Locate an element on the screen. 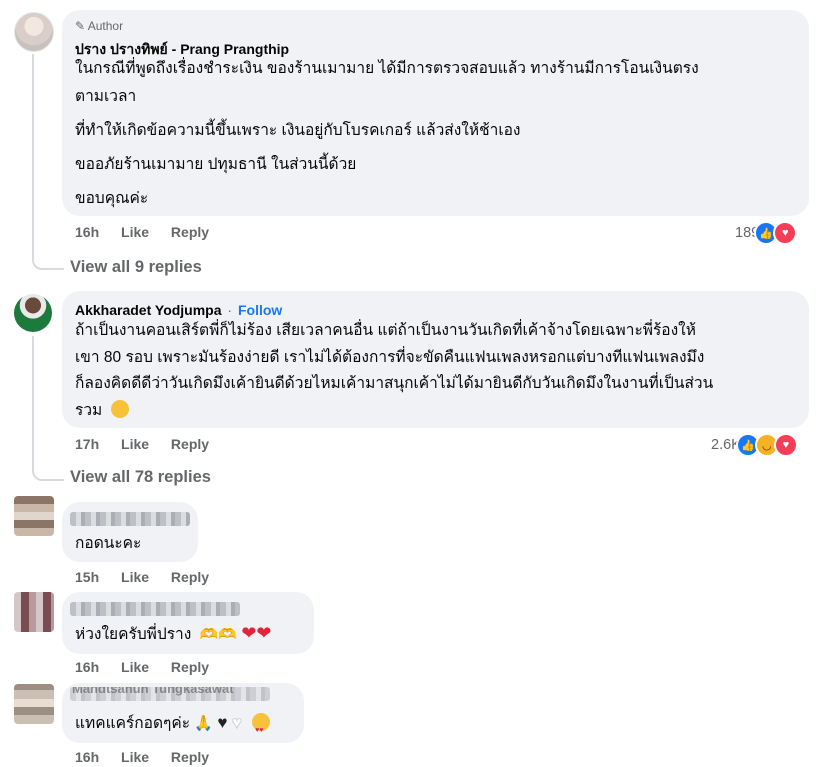 The width and height of the screenshot is (820, 767). author-badge: ✎ Author is located at coordinates (99, 26).